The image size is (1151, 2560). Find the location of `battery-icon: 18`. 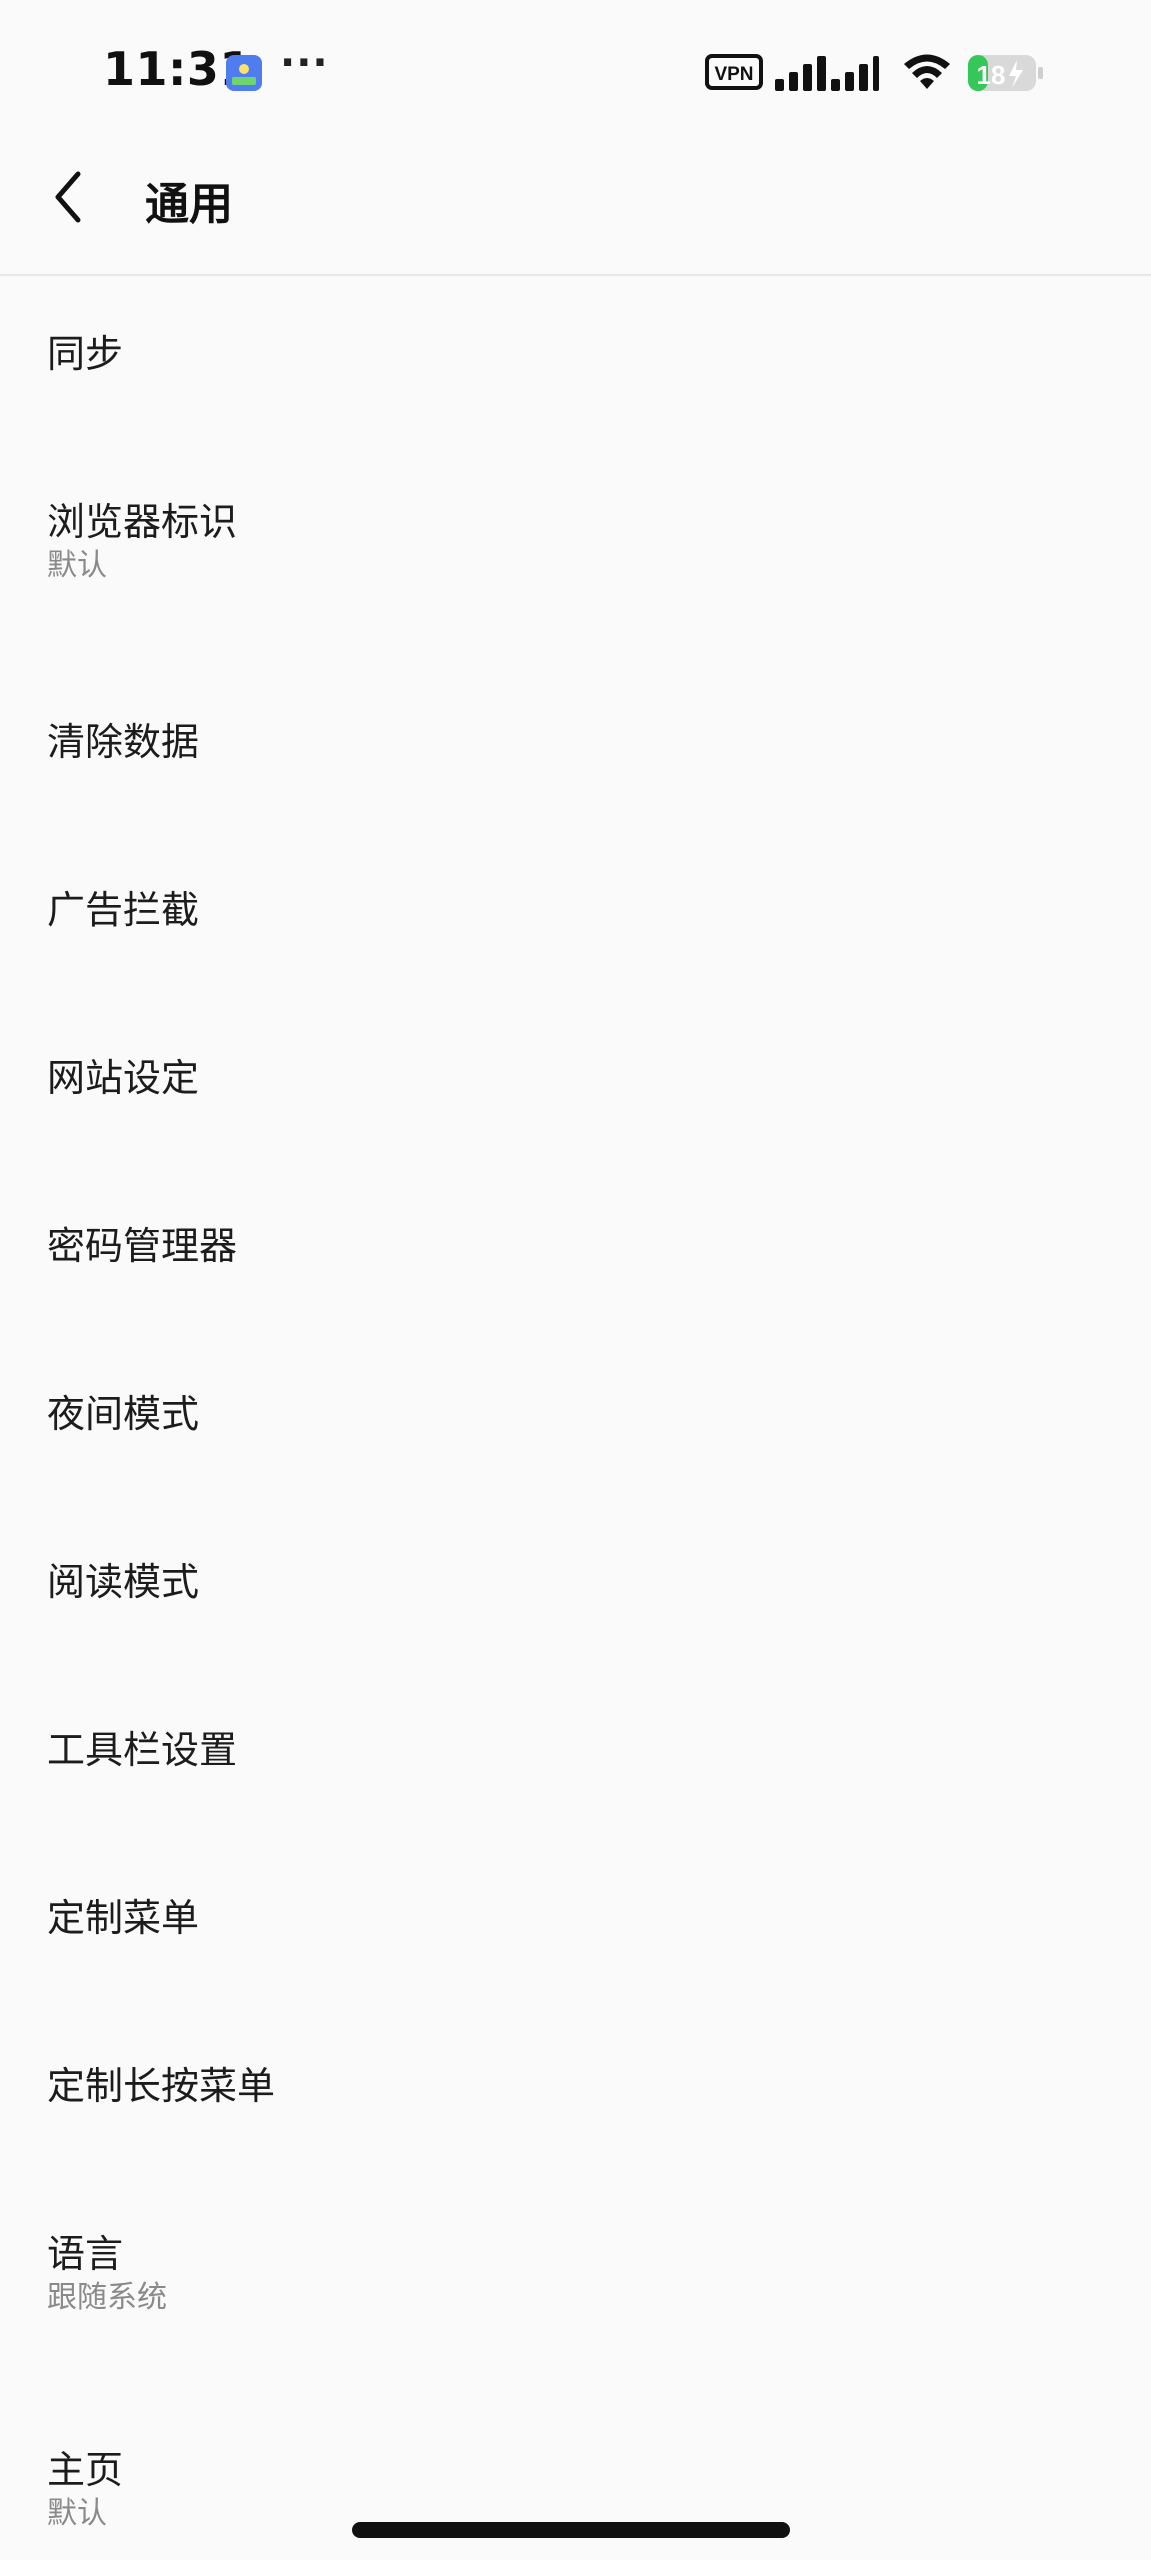

battery-icon: 18 is located at coordinates (1005, 73).